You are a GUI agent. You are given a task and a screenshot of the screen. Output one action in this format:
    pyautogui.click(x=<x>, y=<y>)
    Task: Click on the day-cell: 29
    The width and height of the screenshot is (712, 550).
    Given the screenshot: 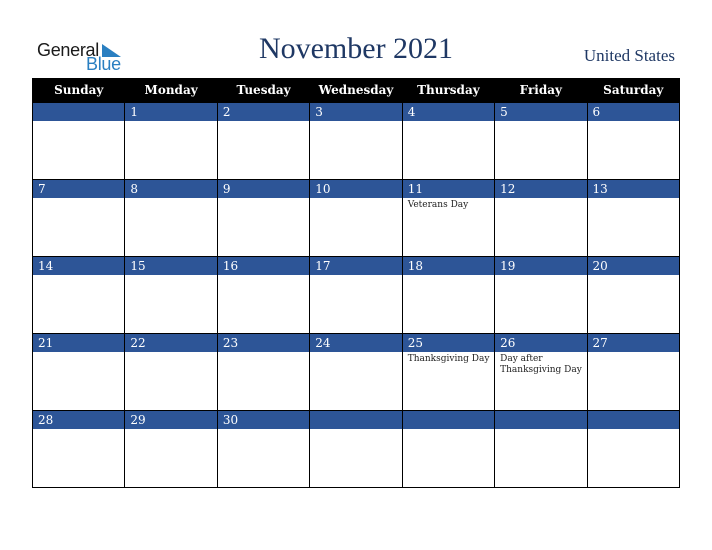 What is the action you would take?
    pyautogui.click(x=171, y=449)
    